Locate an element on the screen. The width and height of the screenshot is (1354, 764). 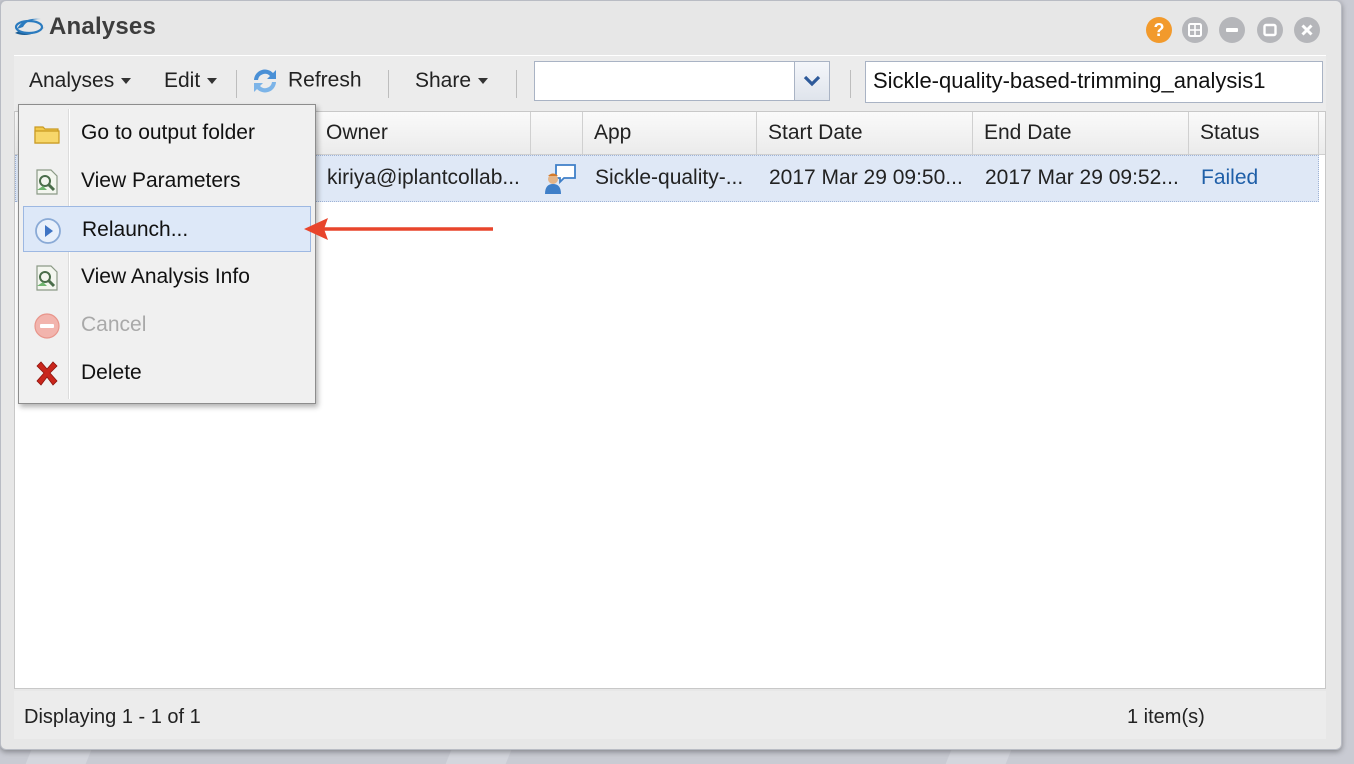
relaunch-icon is located at coordinates (48, 231).